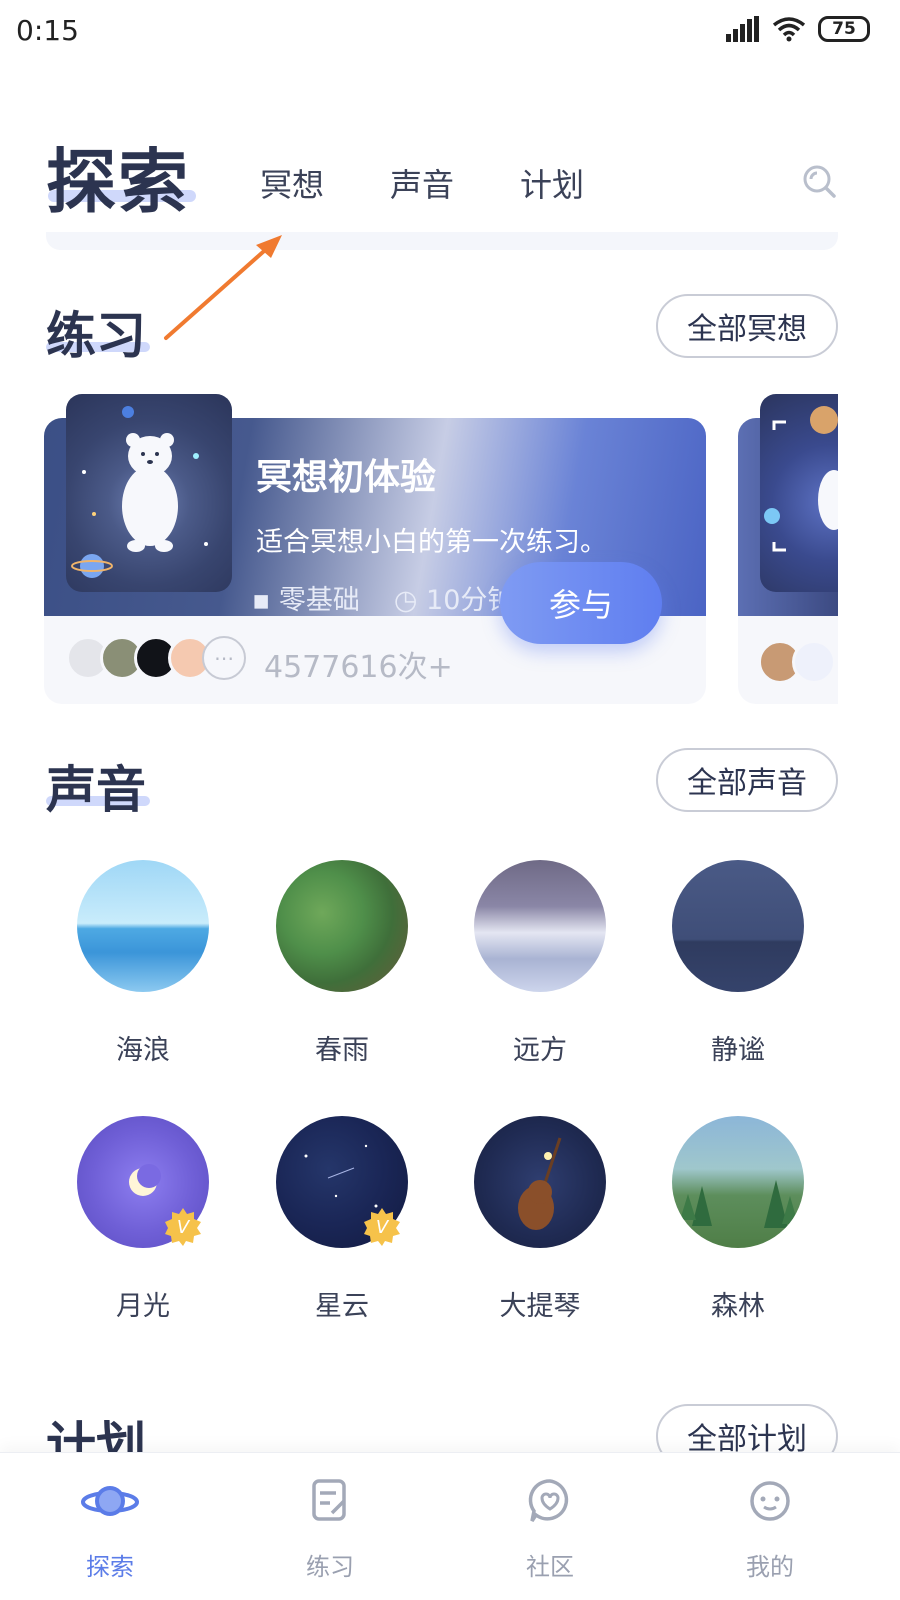 The width and height of the screenshot is (900, 1600). I want to click on nav-item-profile: 我的, so click(770, 1526).